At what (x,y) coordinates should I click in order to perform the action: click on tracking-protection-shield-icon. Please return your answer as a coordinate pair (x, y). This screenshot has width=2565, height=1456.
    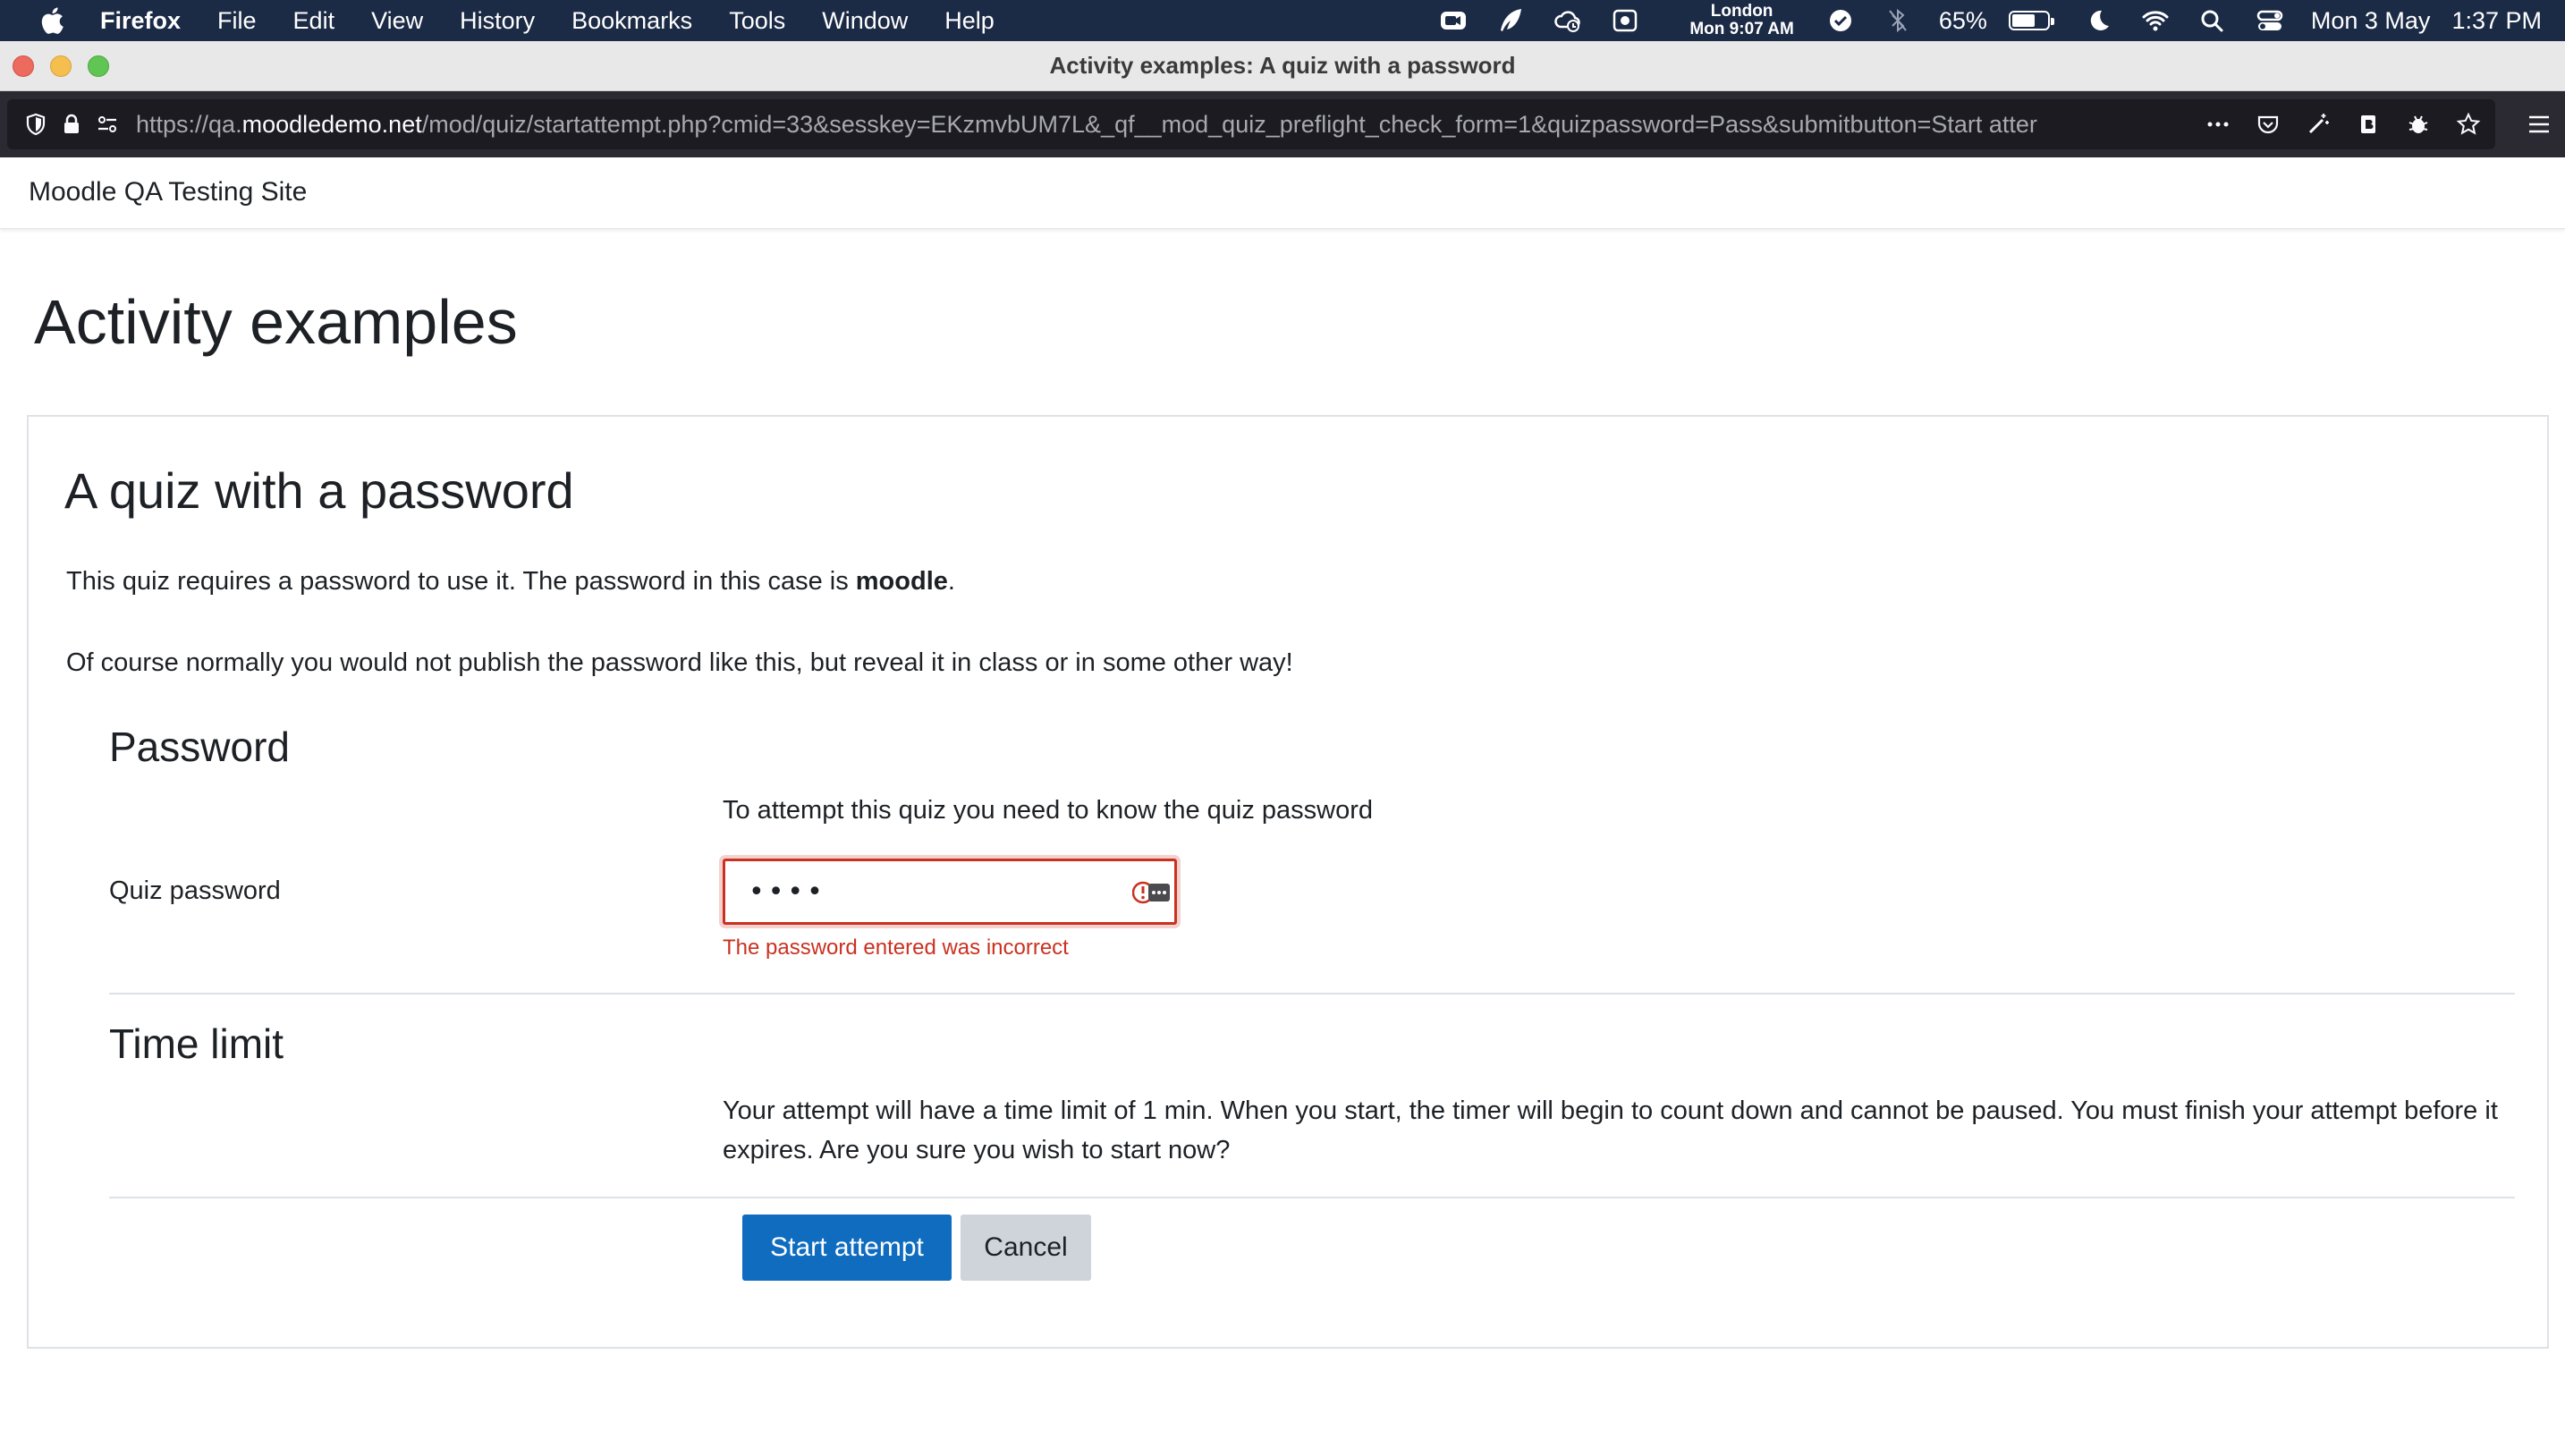
    Looking at the image, I should click on (36, 124).